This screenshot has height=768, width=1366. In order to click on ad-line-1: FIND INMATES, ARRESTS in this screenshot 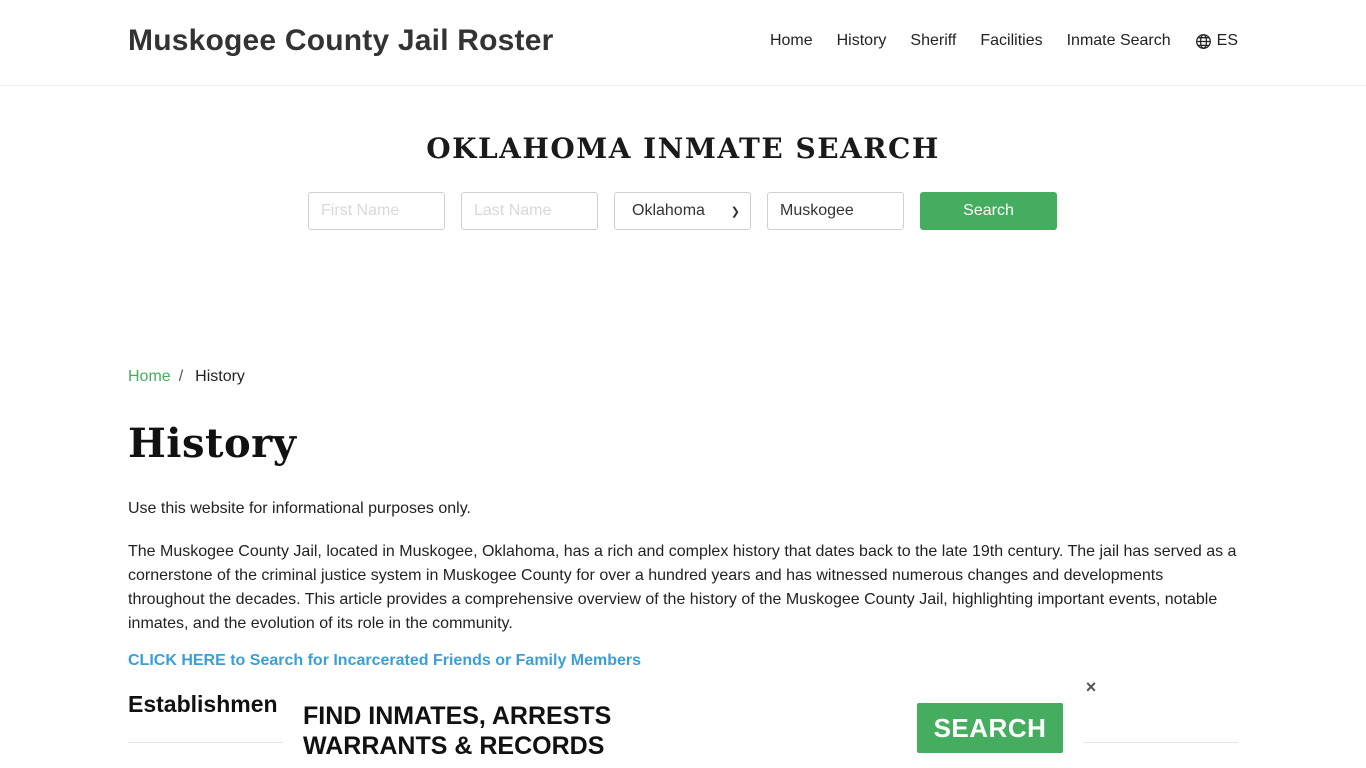, I will do `click(457, 716)`.